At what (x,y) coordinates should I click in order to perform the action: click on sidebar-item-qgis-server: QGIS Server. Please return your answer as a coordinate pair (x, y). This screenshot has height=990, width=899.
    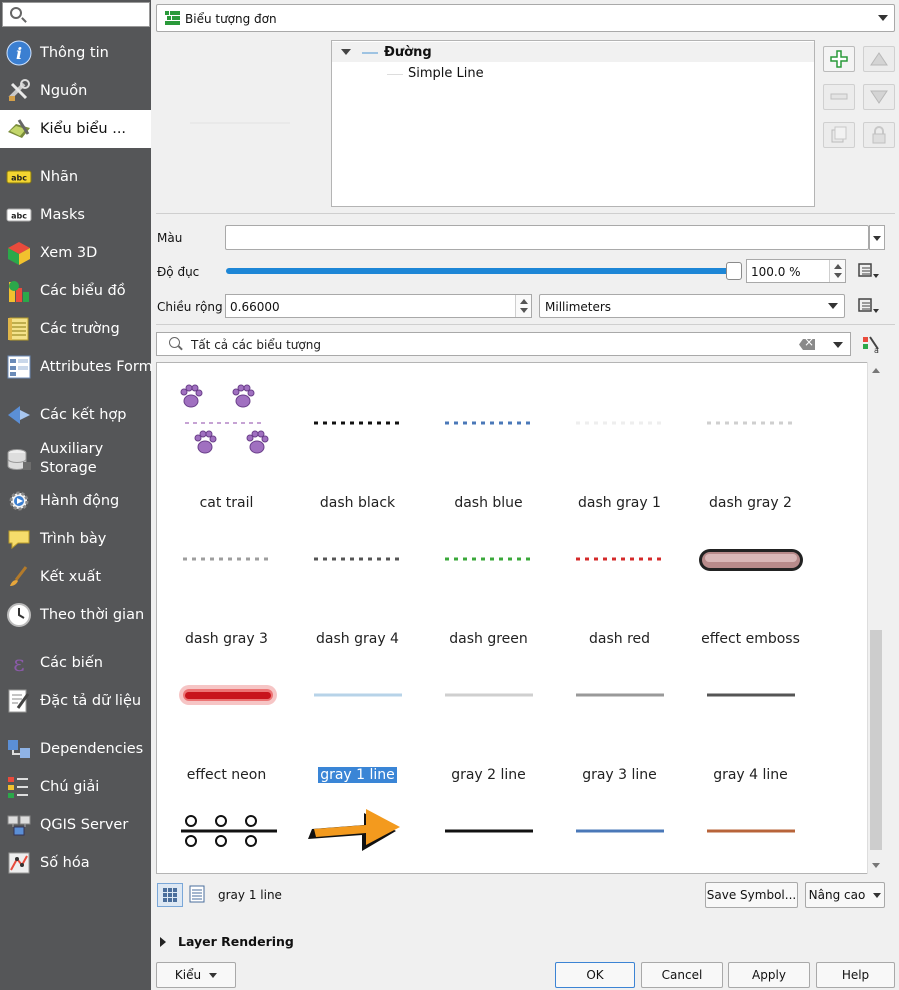
    Looking at the image, I should click on (75, 825).